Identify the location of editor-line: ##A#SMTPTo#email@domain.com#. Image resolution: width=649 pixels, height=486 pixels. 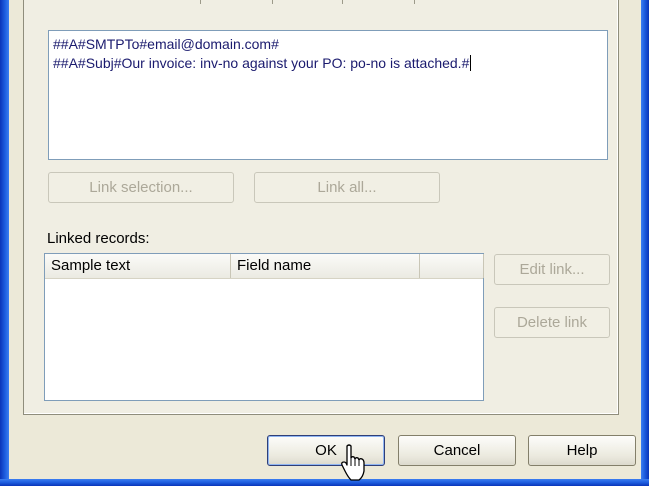
(166, 44).